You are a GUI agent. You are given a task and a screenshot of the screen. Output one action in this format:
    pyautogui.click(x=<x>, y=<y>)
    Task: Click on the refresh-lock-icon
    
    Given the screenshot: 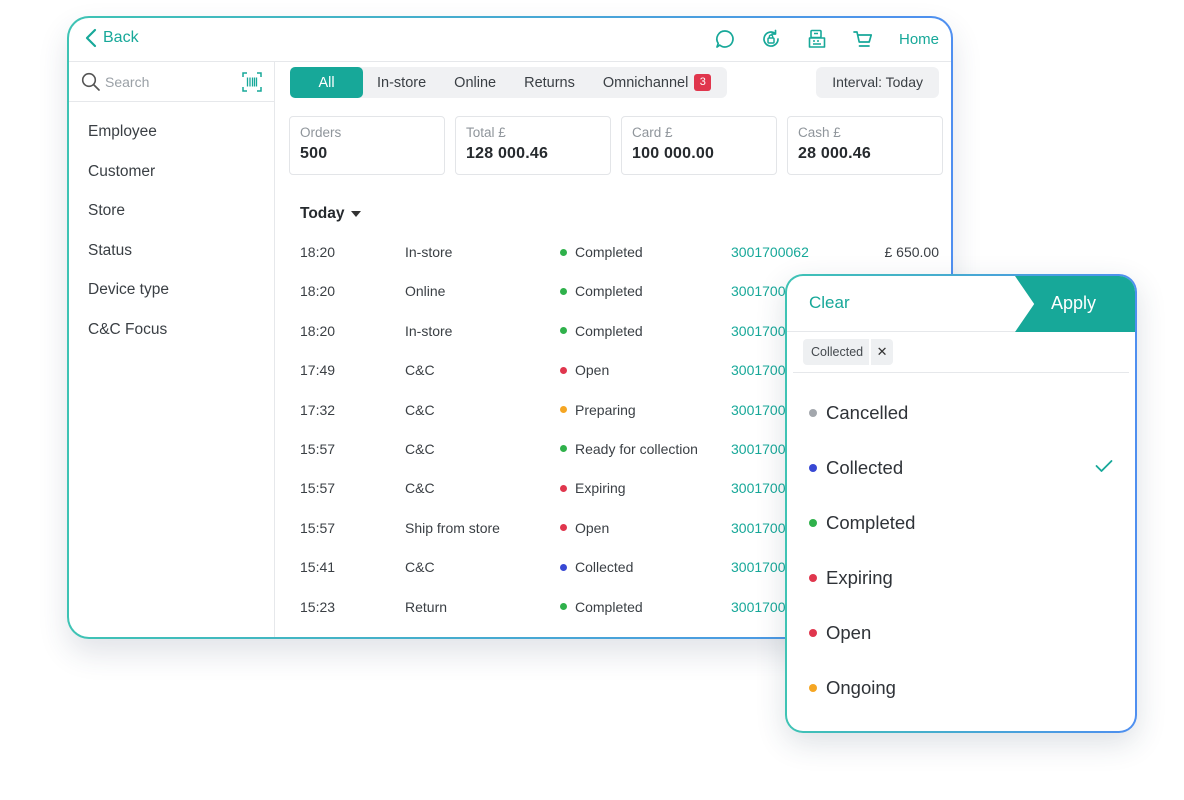 What is the action you would take?
    pyautogui.click(x=771, y=39)
    